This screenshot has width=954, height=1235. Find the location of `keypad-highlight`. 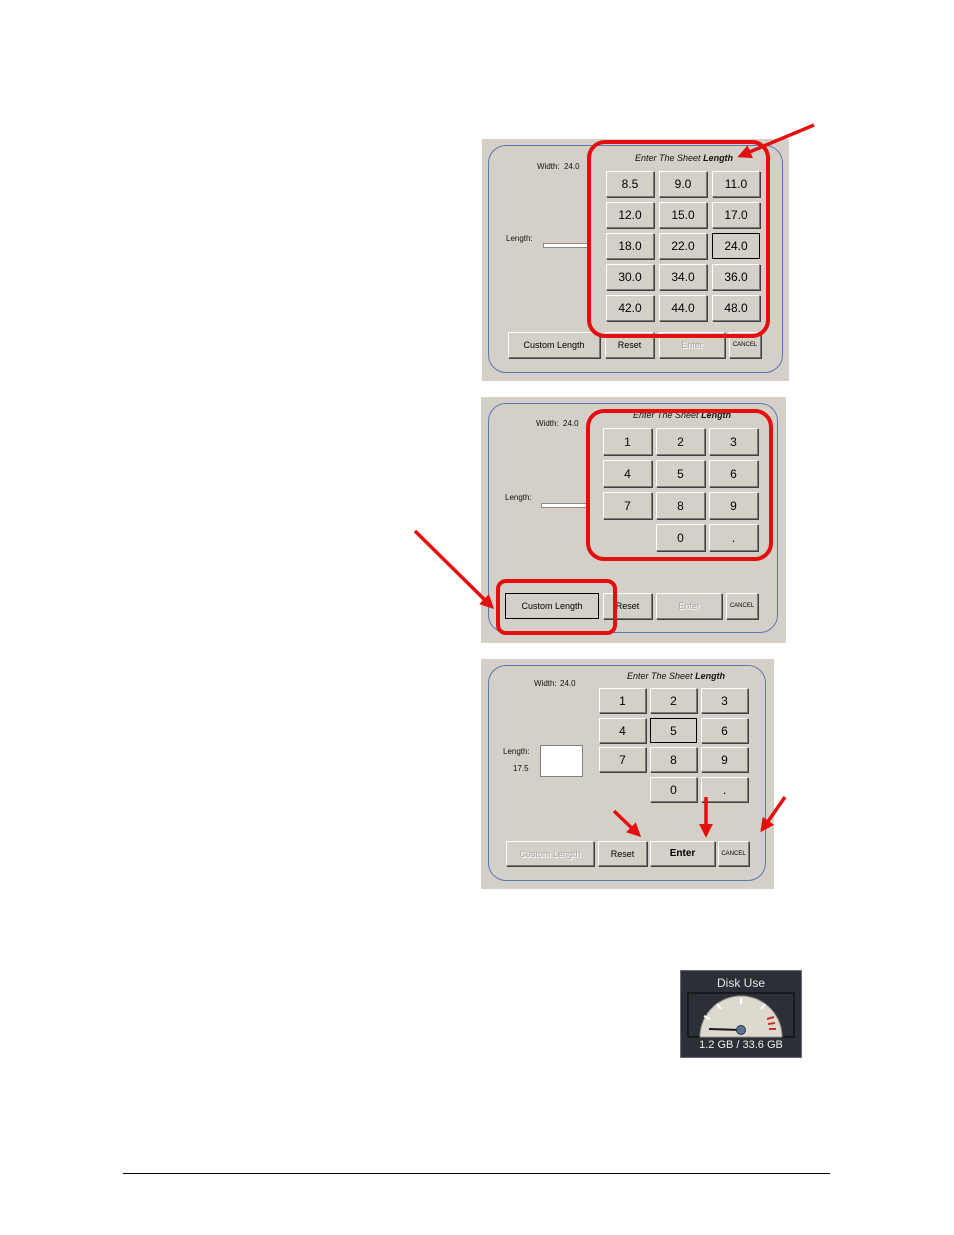

keypad-highlight is located at coordinates (679, 485).